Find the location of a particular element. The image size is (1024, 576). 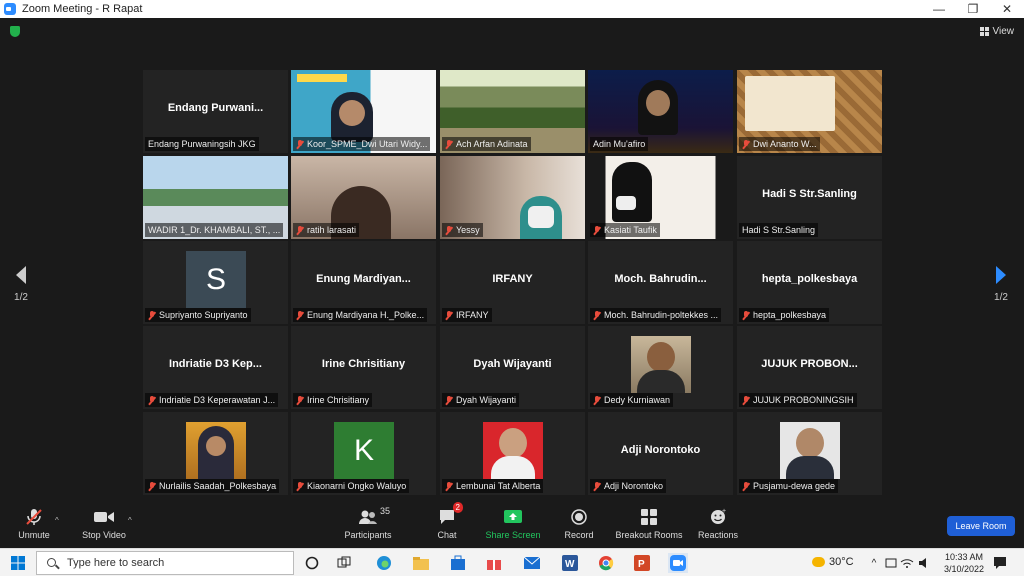

participants-button: 35 Participants is located at coordinates (368, 523).